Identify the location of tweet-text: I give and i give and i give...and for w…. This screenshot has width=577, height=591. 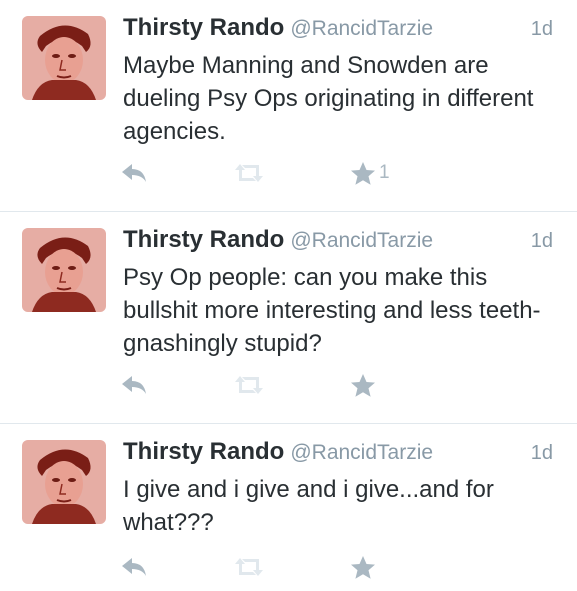
(308, 506).